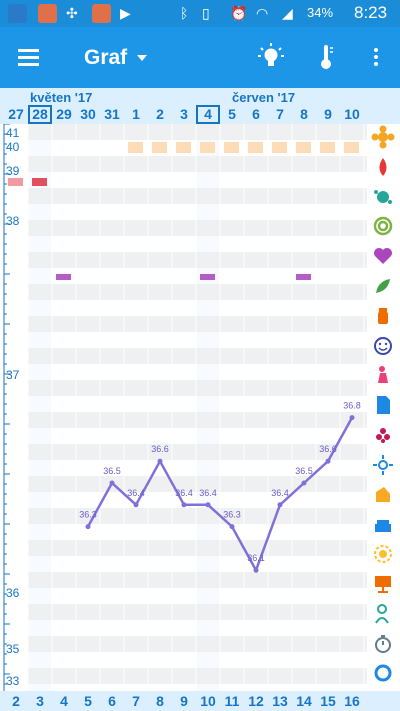 This screenshot has width=400, height=711. I want to click on pinwheel-icon: ✣, so click(72, 13).